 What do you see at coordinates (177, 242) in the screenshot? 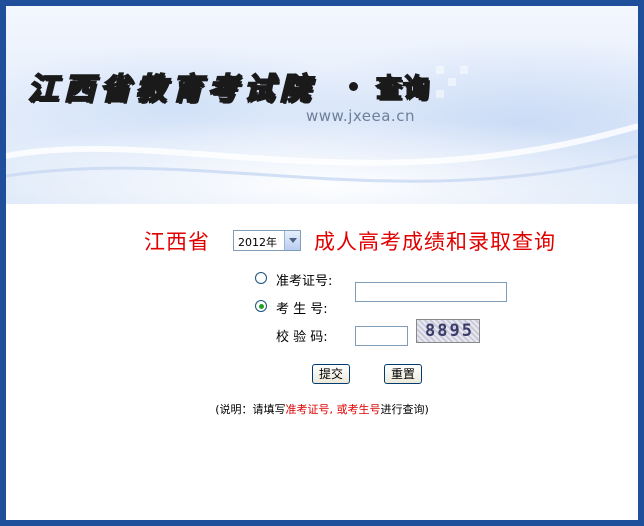
I see `heading-province: 江西省` at bounding box center [177, 242].